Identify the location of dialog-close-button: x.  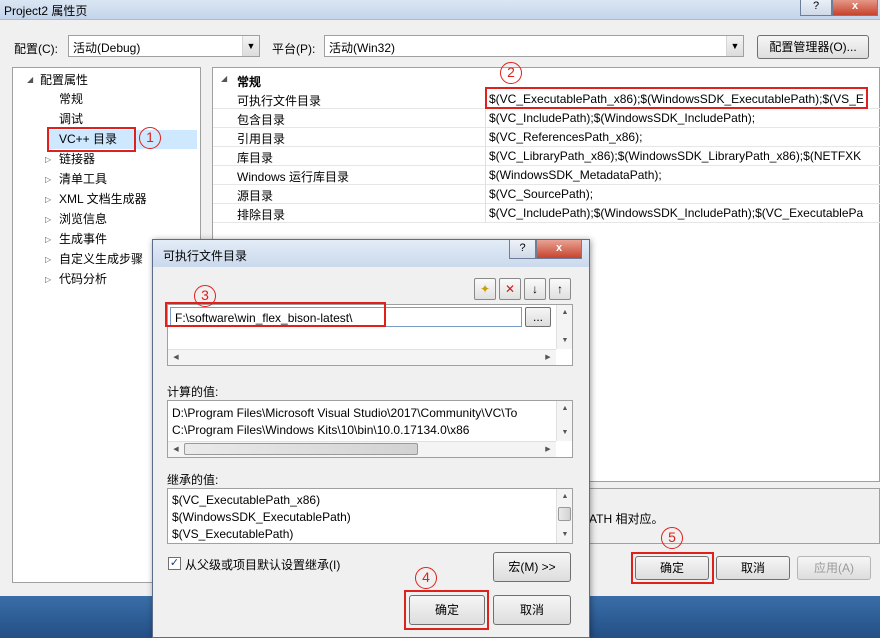
(559, 249).